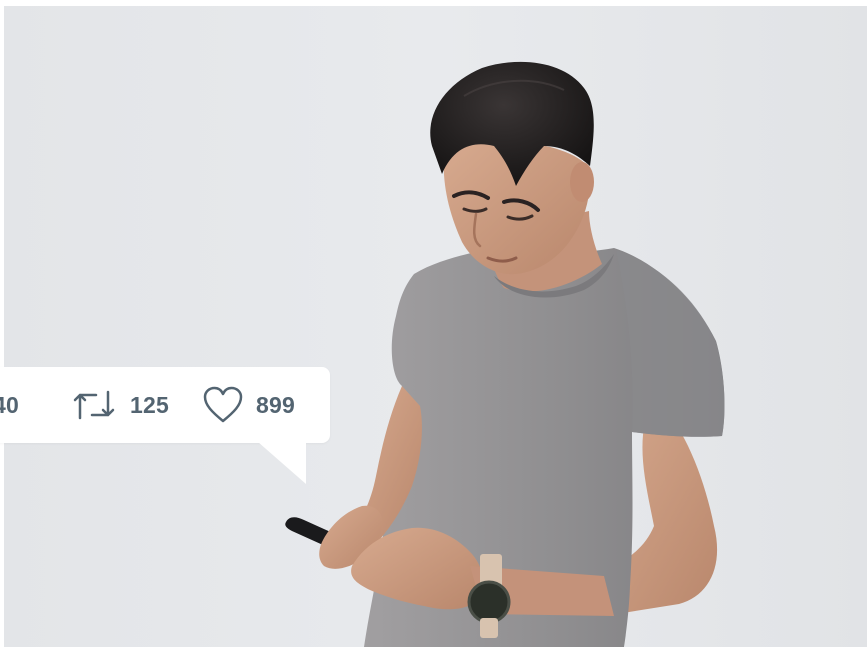  Describe the element at coordinates (223, 405) in the screenshot. I see `heart-icon` at that location.